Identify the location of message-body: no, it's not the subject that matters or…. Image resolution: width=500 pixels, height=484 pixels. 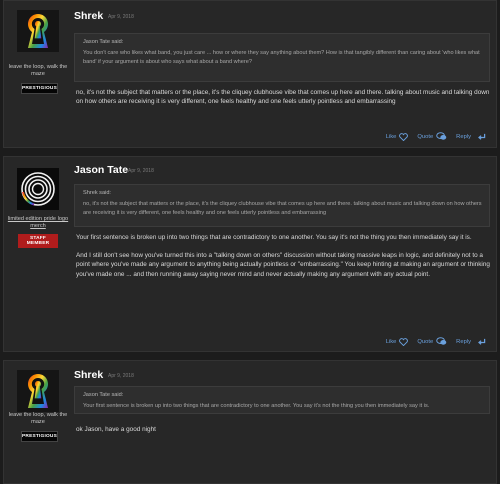
(283, 101).